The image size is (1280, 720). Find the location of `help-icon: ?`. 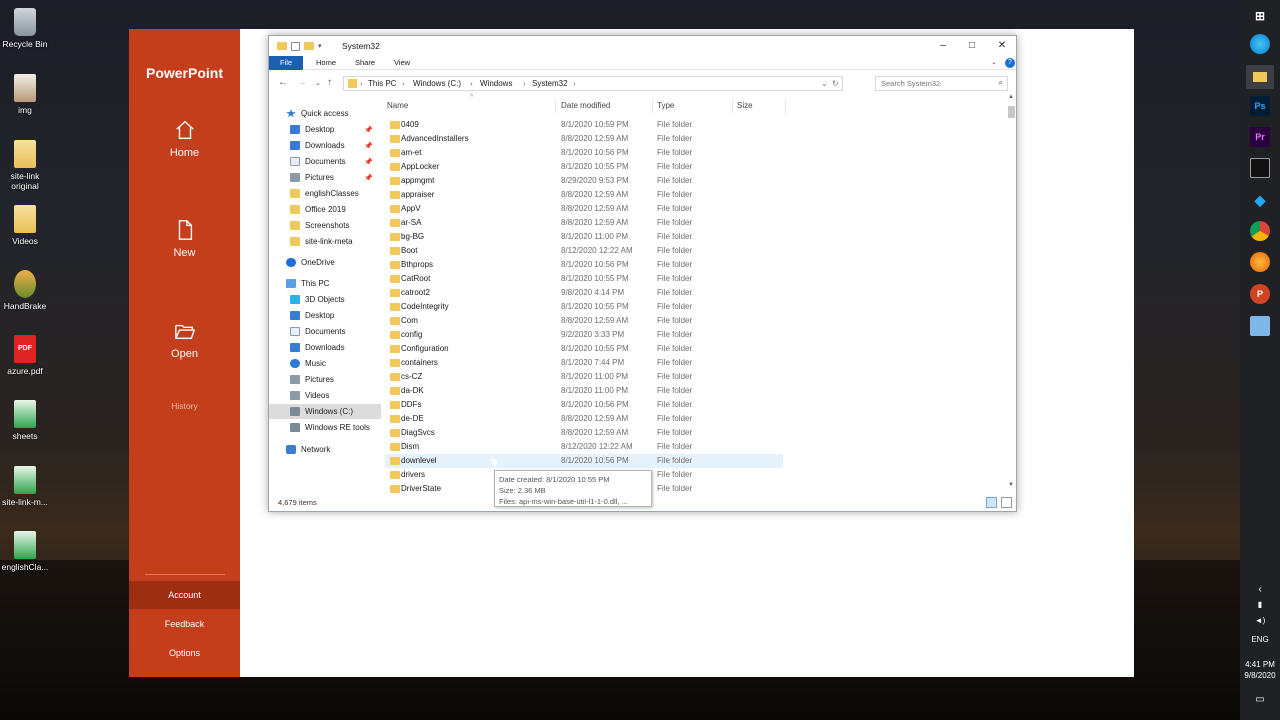

help-icon: ? is located at coordinates (1010, 63).